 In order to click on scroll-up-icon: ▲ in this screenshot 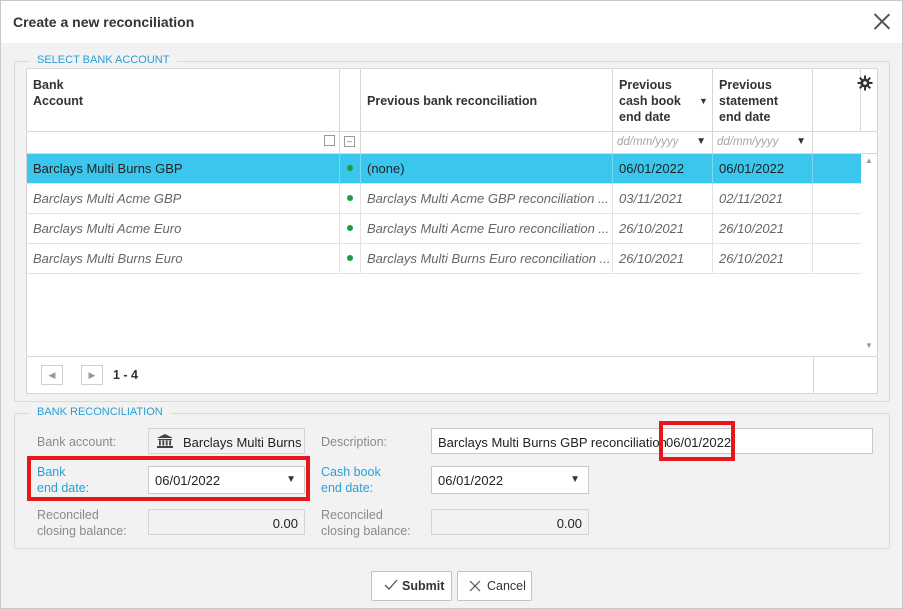, I will do `click(869, 160)`.